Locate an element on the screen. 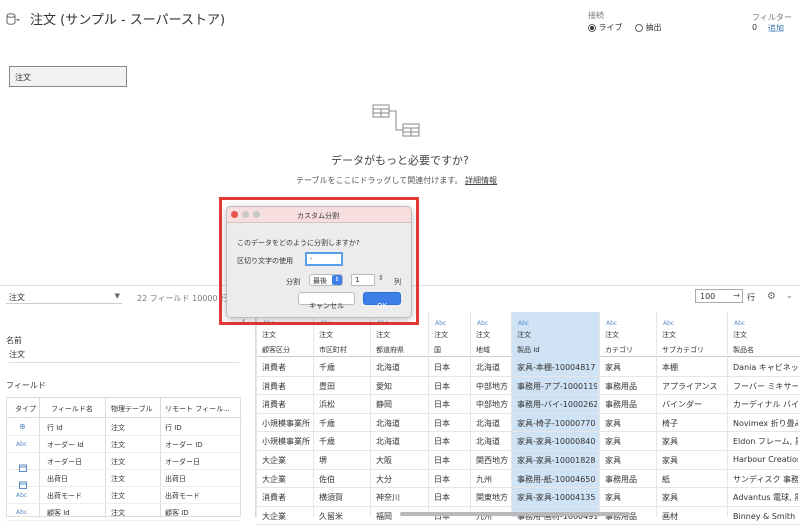 This screenshot has width=800, height=525. column-header: Abc 注文 カテゴリ is located at coordinates (627, 334).